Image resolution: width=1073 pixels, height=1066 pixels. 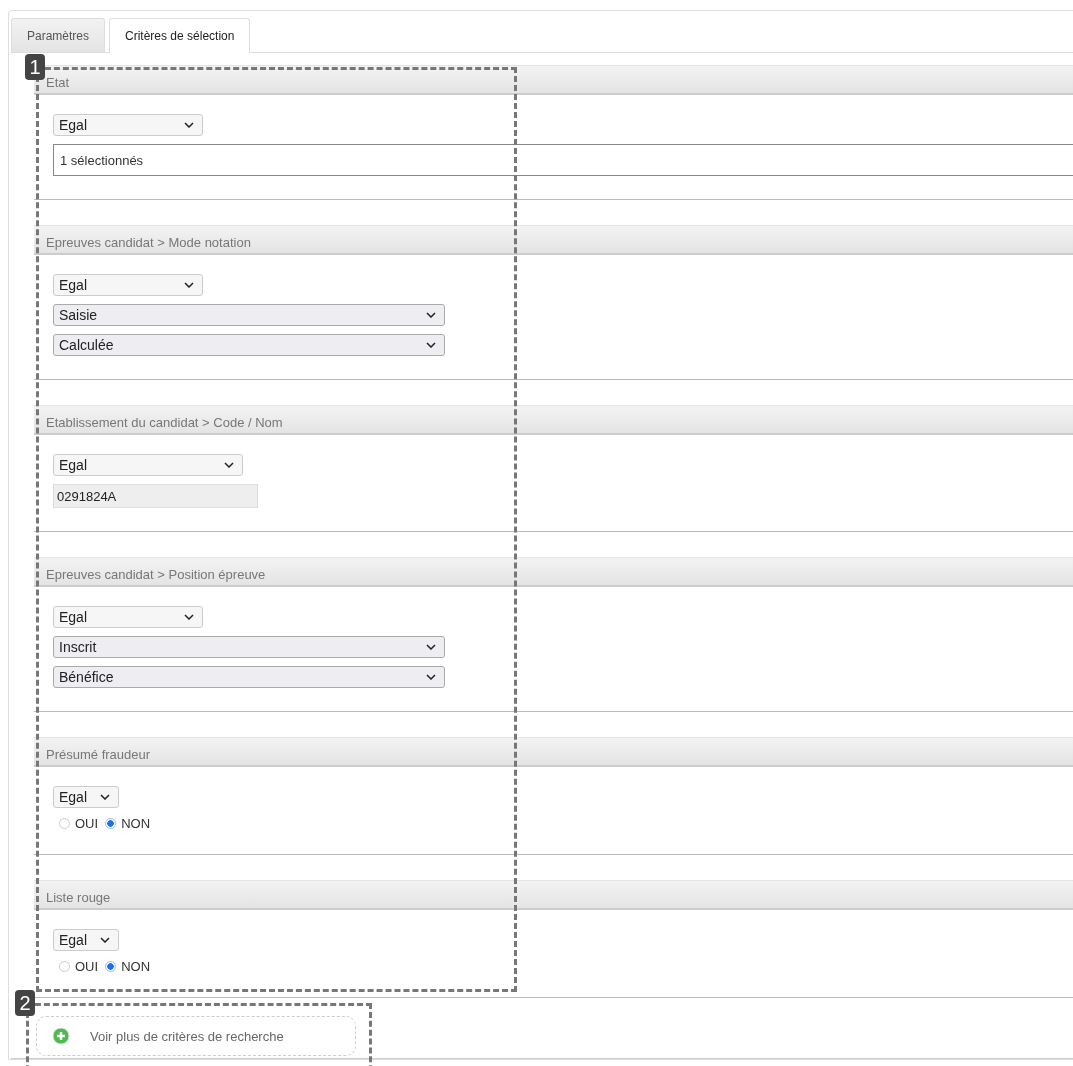 What do you see at coordinates (553, 420) in the screenshot?
I see `section-header: Etablissement du candidat > Code / Nom` at bounding box center [553, 420].